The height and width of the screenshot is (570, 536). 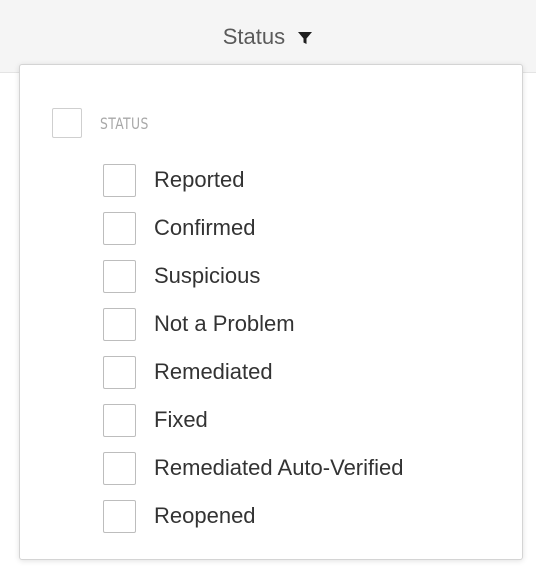 I want to click on status-option-remediated: Remediated, so click(x=253, y=372).